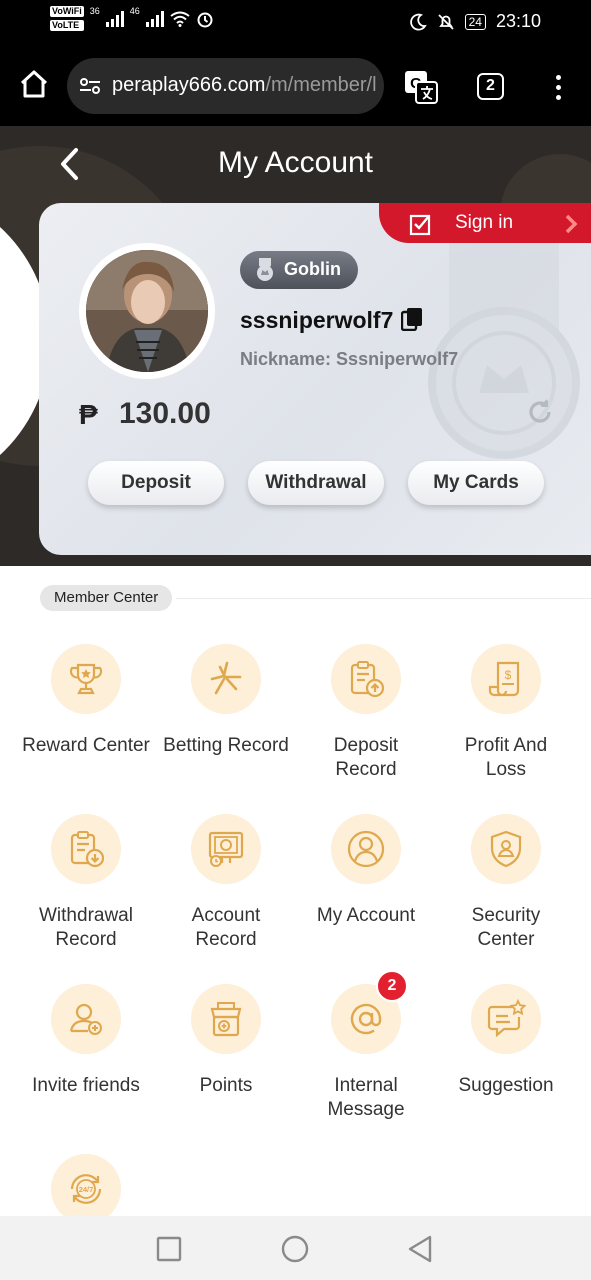  Describe the element at coordinates (169, 1249) in the screenshot. I see `recent-apps-icon` at that location.